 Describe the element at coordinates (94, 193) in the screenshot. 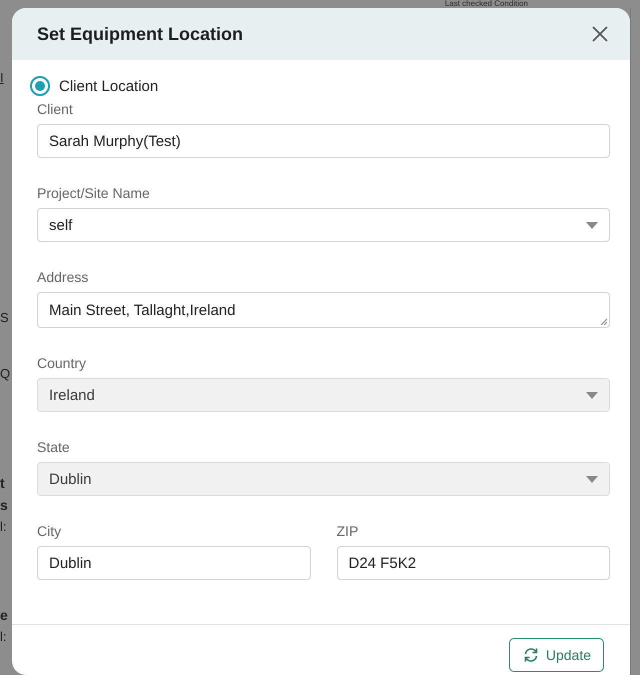

I see `field-label: Project/Site Name` at that location.